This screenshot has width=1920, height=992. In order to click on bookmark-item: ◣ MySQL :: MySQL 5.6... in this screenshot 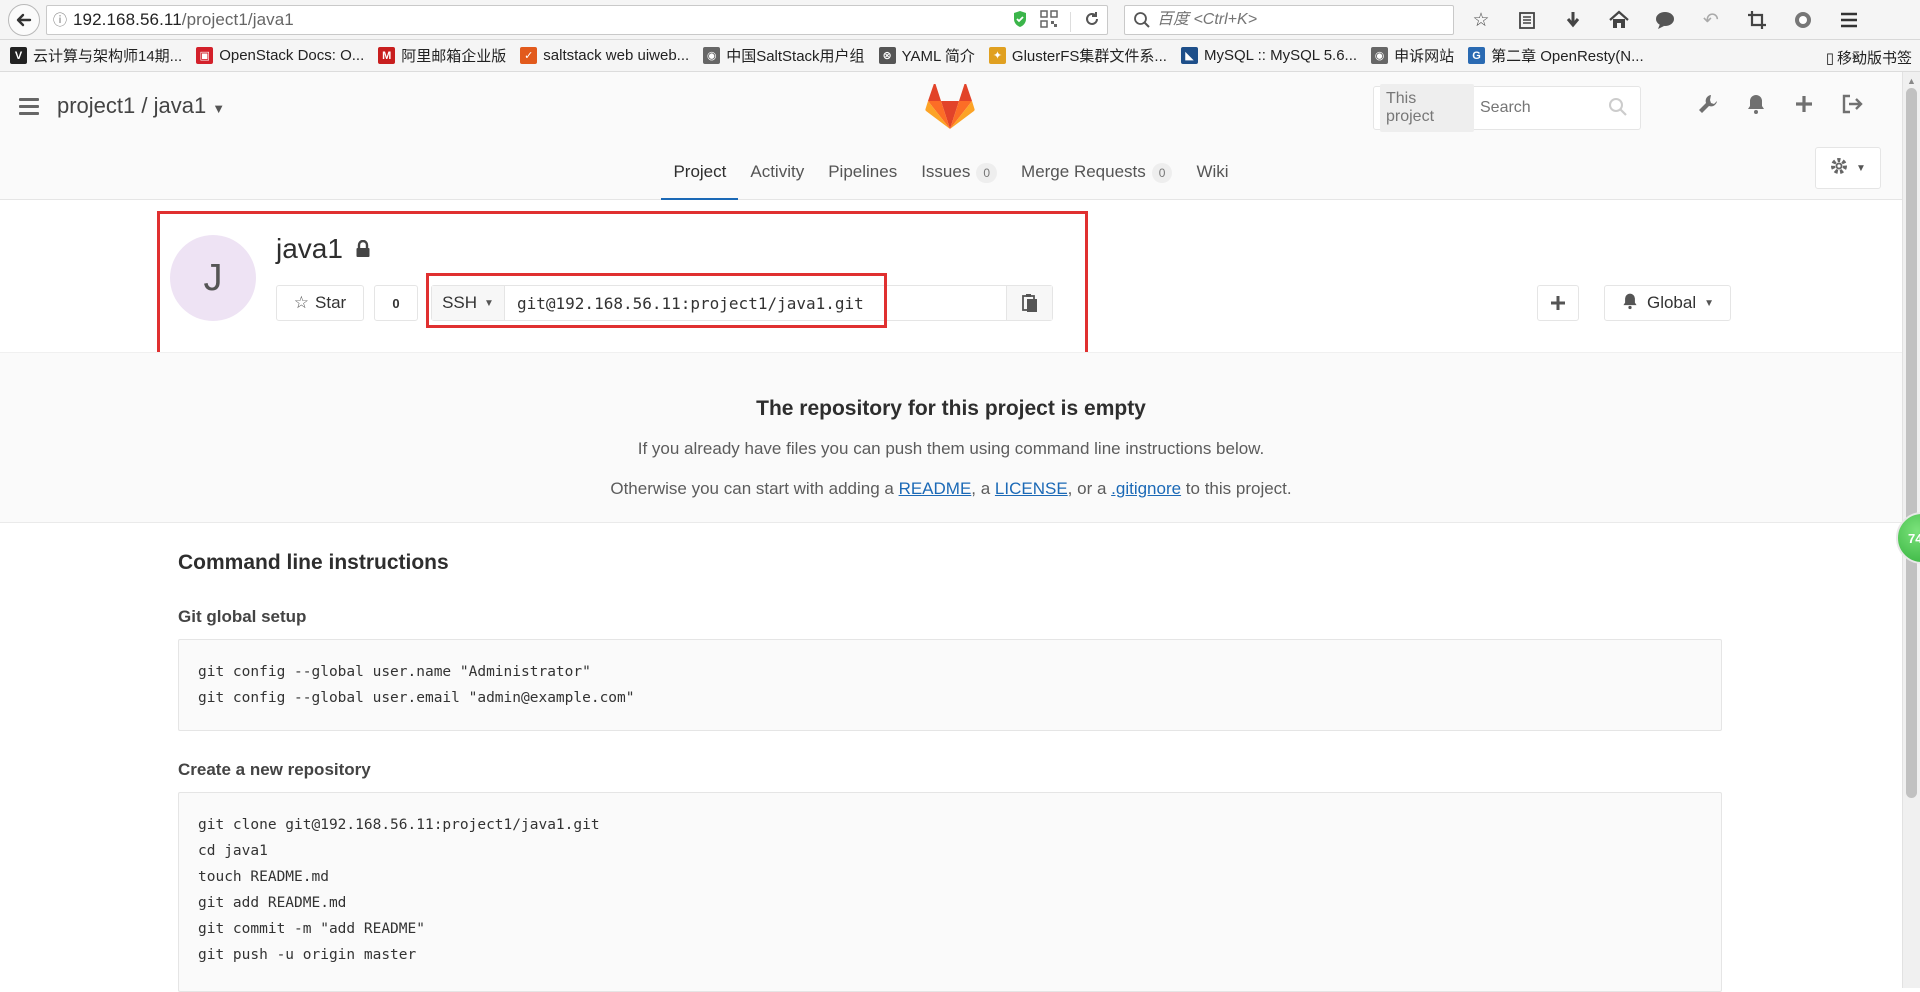, I will do `click(1269, 55)`.